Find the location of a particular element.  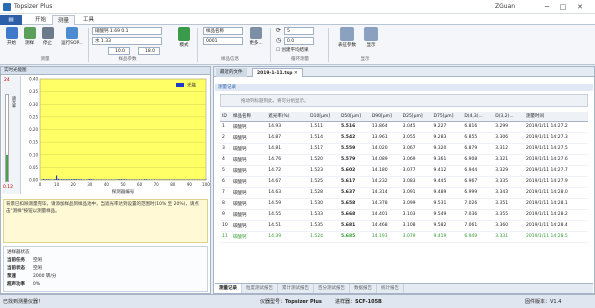

sample-name-input: 样品名称 is located at coordinates (223, 31).